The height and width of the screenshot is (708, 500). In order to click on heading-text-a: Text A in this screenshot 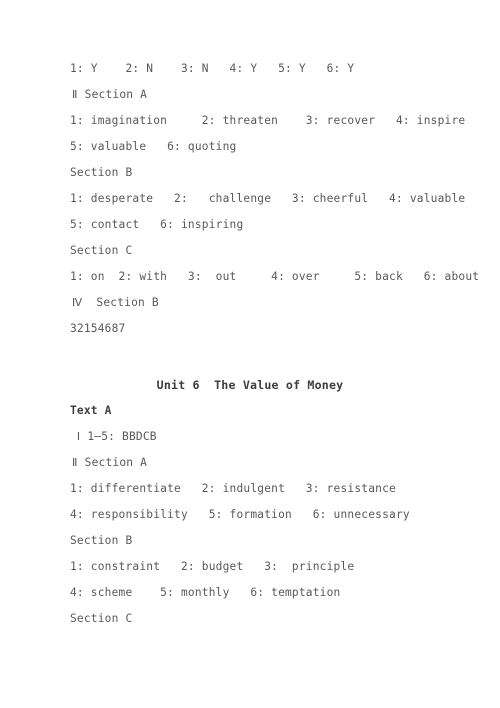, I will do `click(91, 410)`.